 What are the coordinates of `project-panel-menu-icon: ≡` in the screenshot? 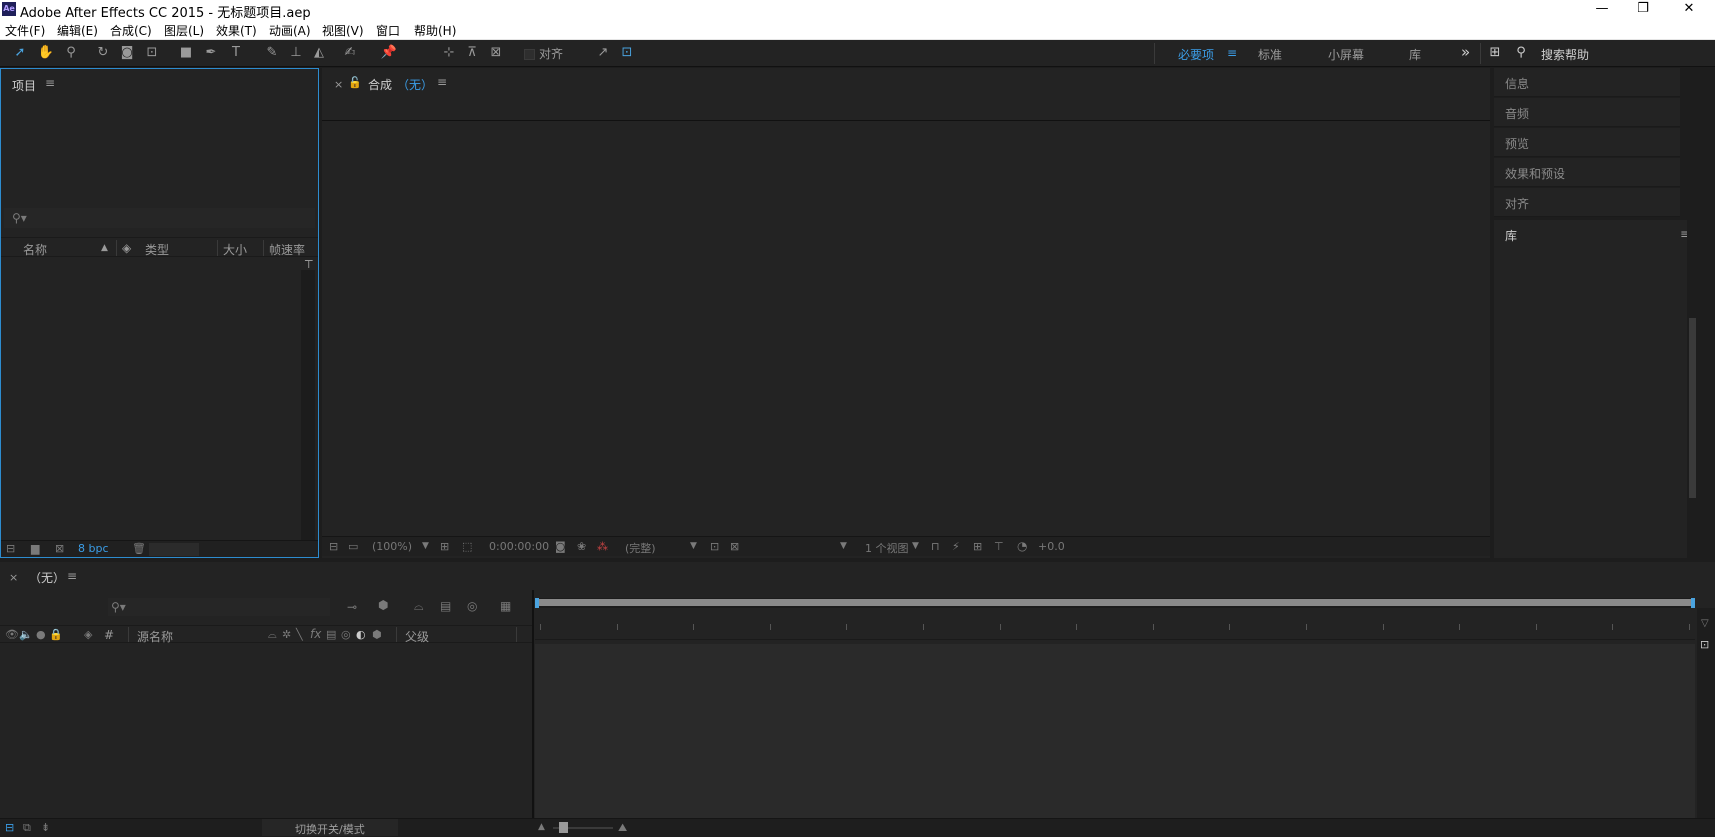 It's located at (50, 83).